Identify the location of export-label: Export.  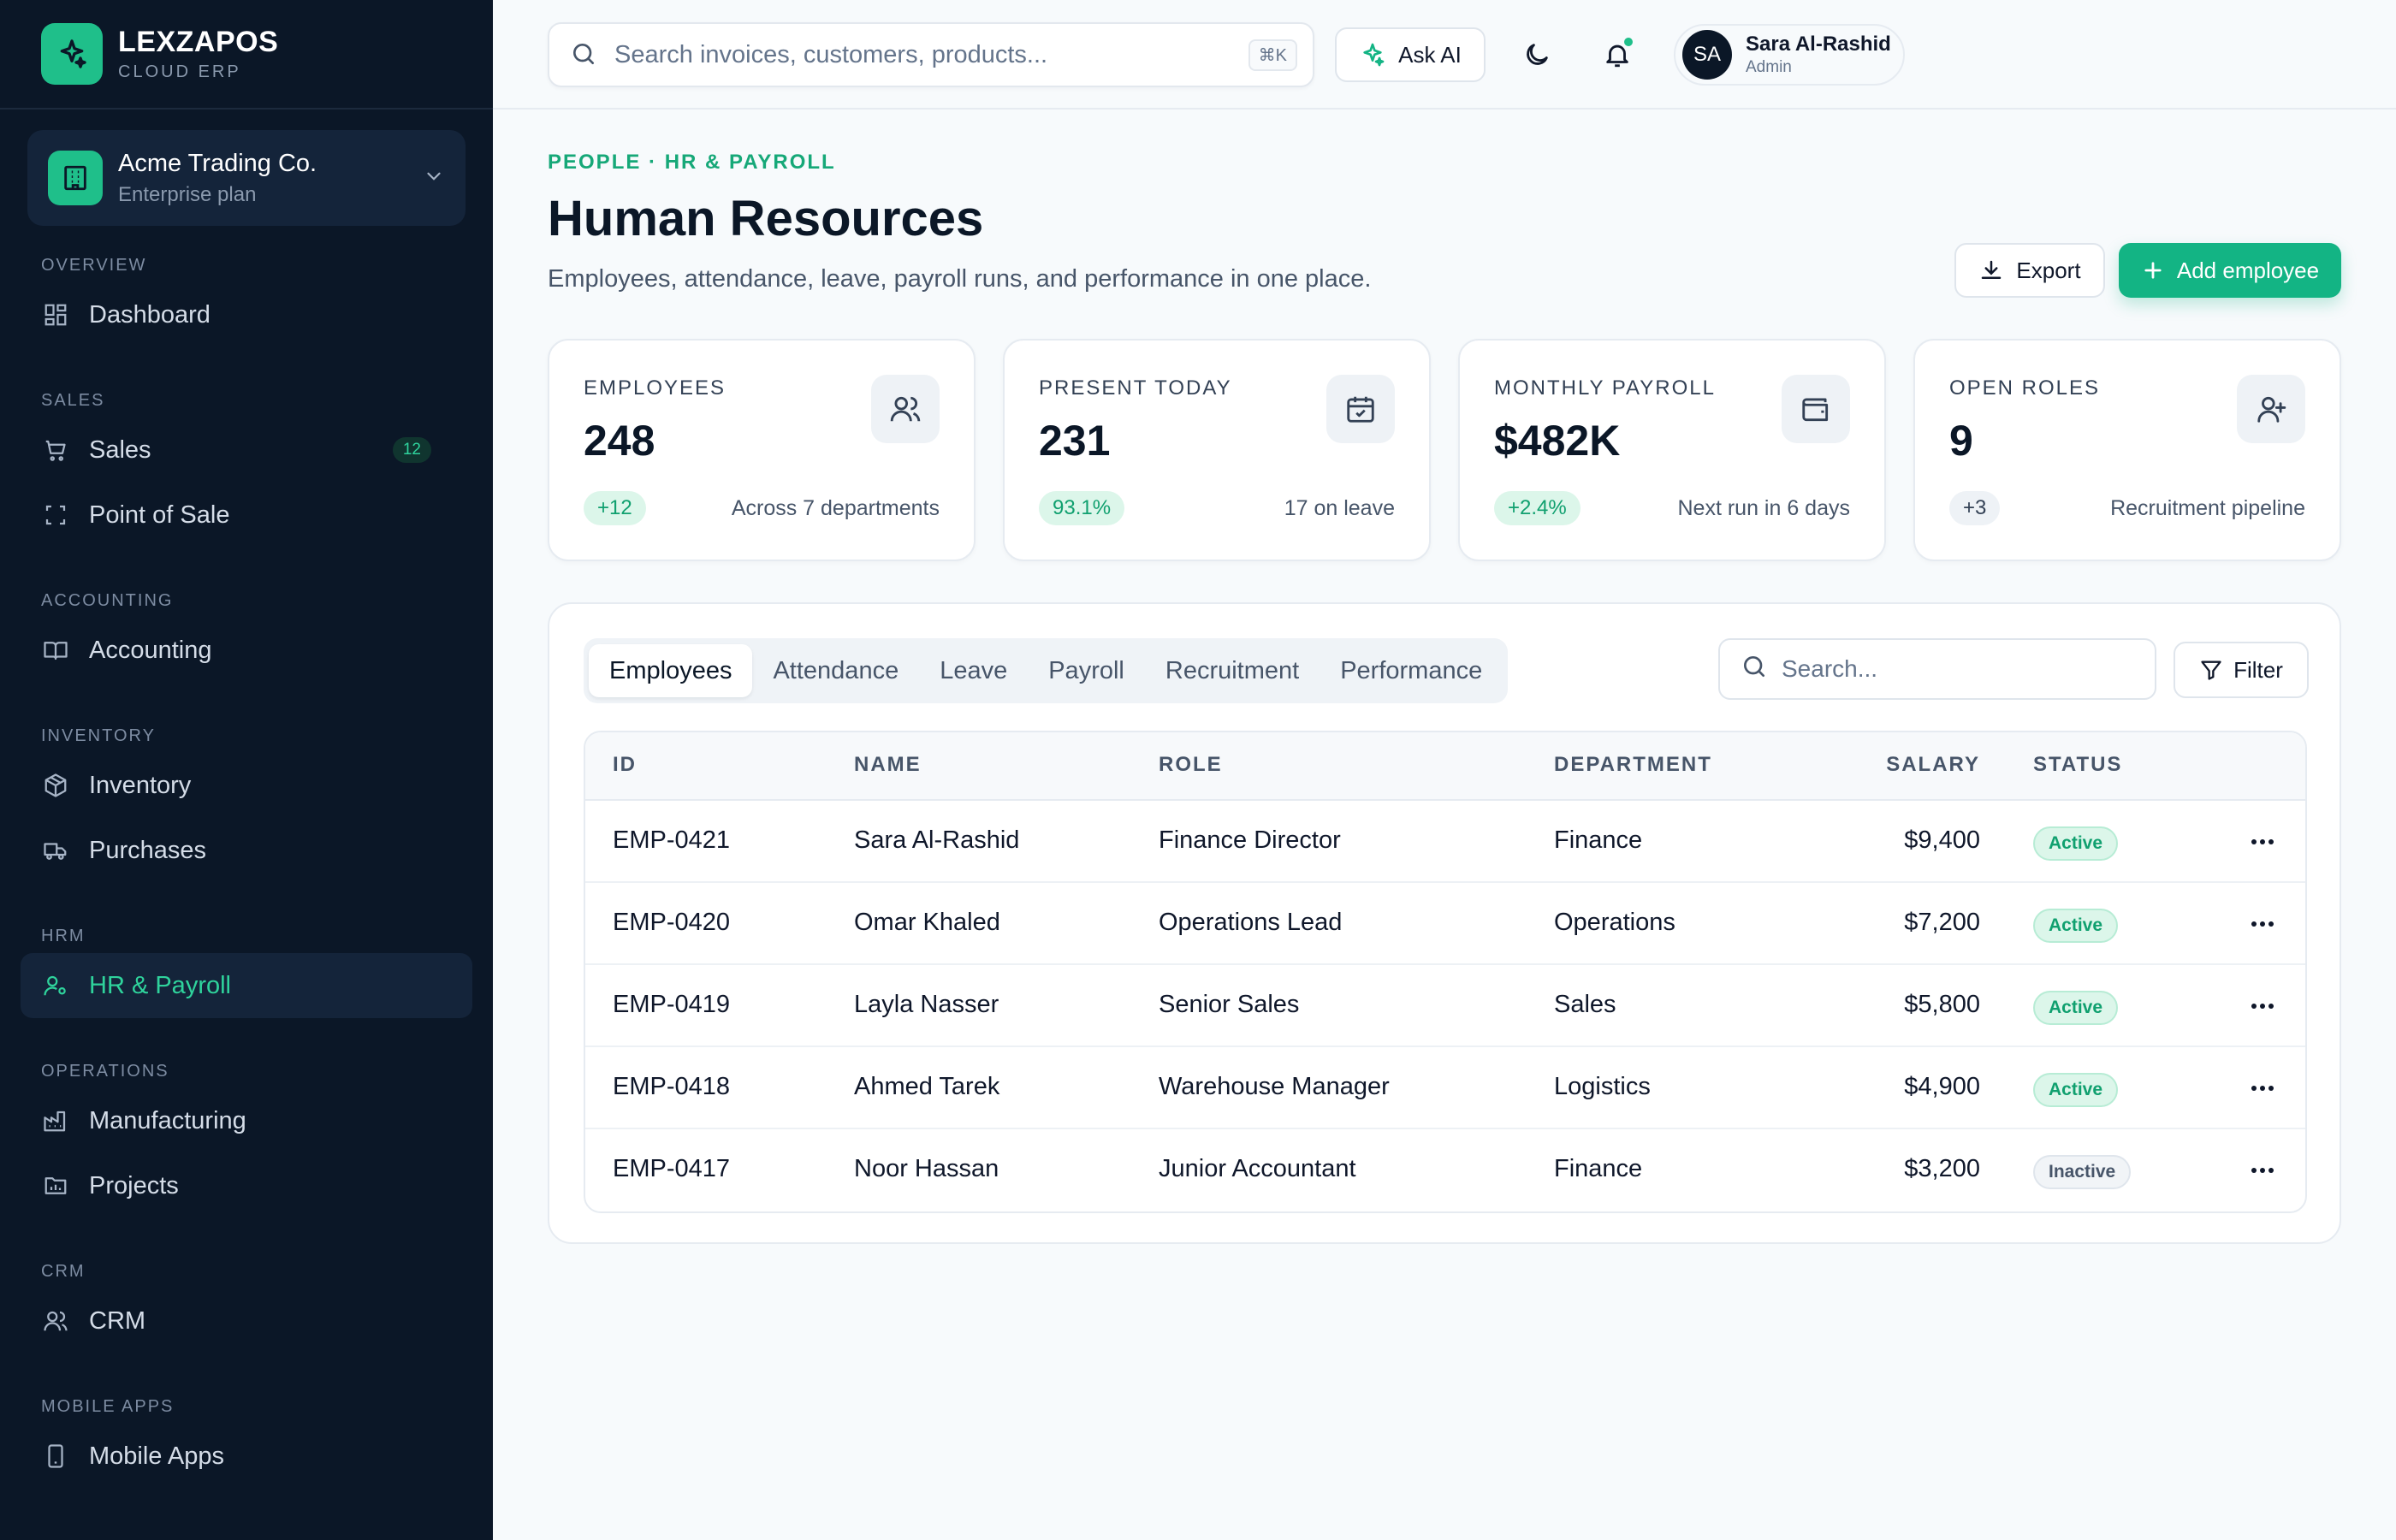
(2049, 270).